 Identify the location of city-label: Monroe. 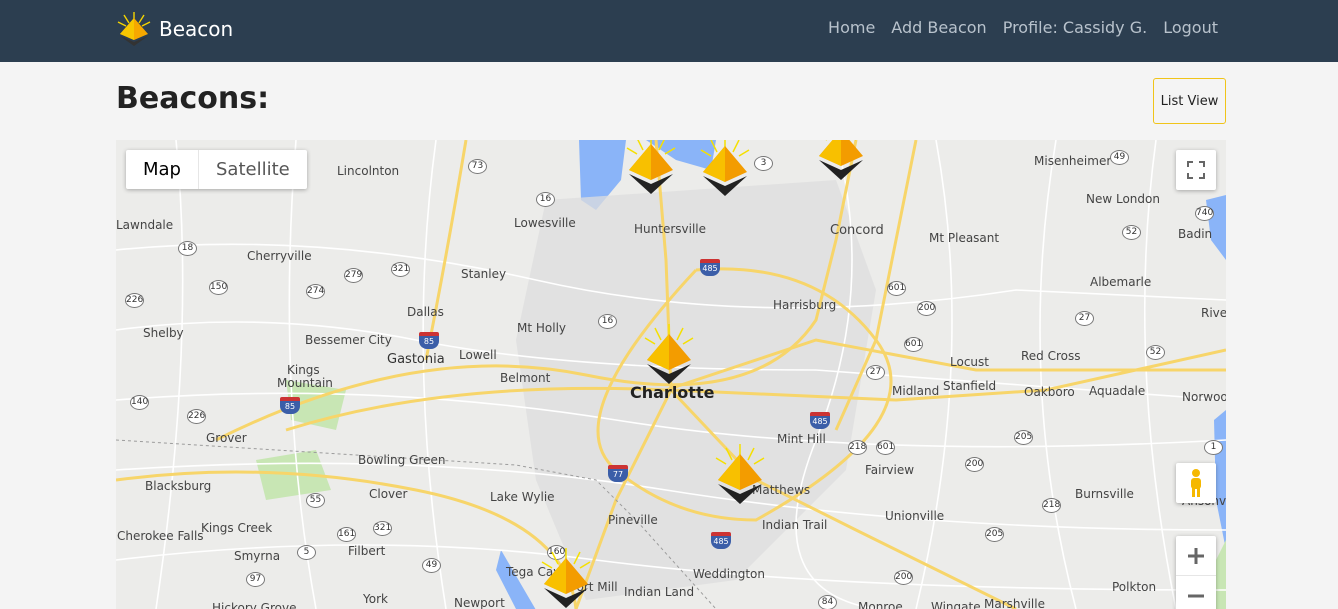
(880, 604).